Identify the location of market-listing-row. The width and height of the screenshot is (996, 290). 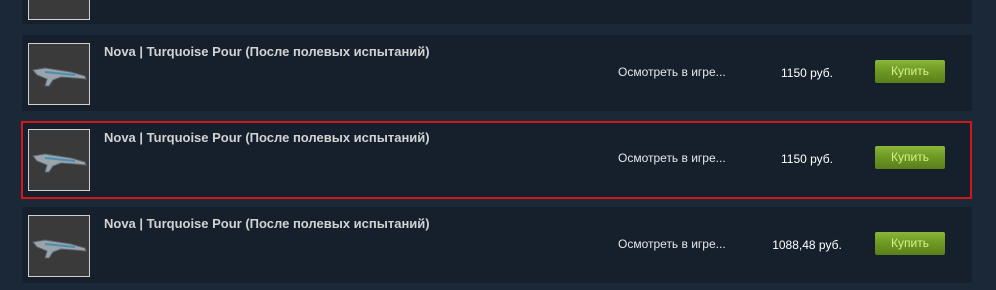
(497, 12).